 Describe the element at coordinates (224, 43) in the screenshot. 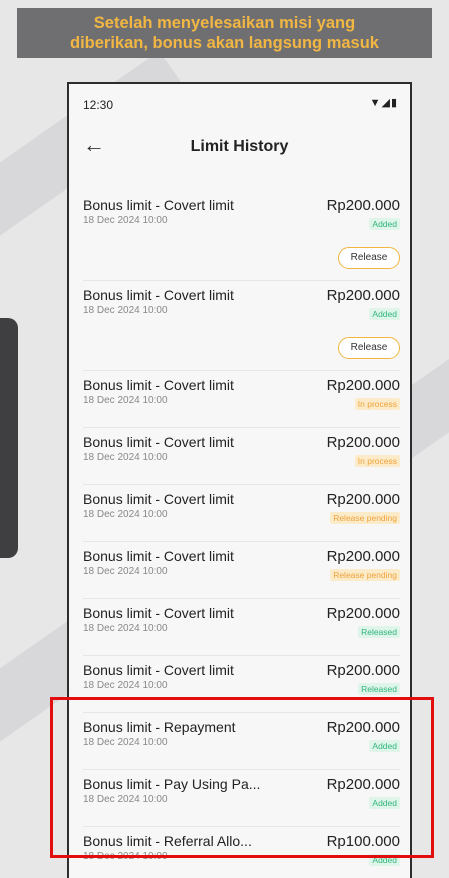

I see `caption-line-2: diberikan, bonus akan langsung masuk` at that location.